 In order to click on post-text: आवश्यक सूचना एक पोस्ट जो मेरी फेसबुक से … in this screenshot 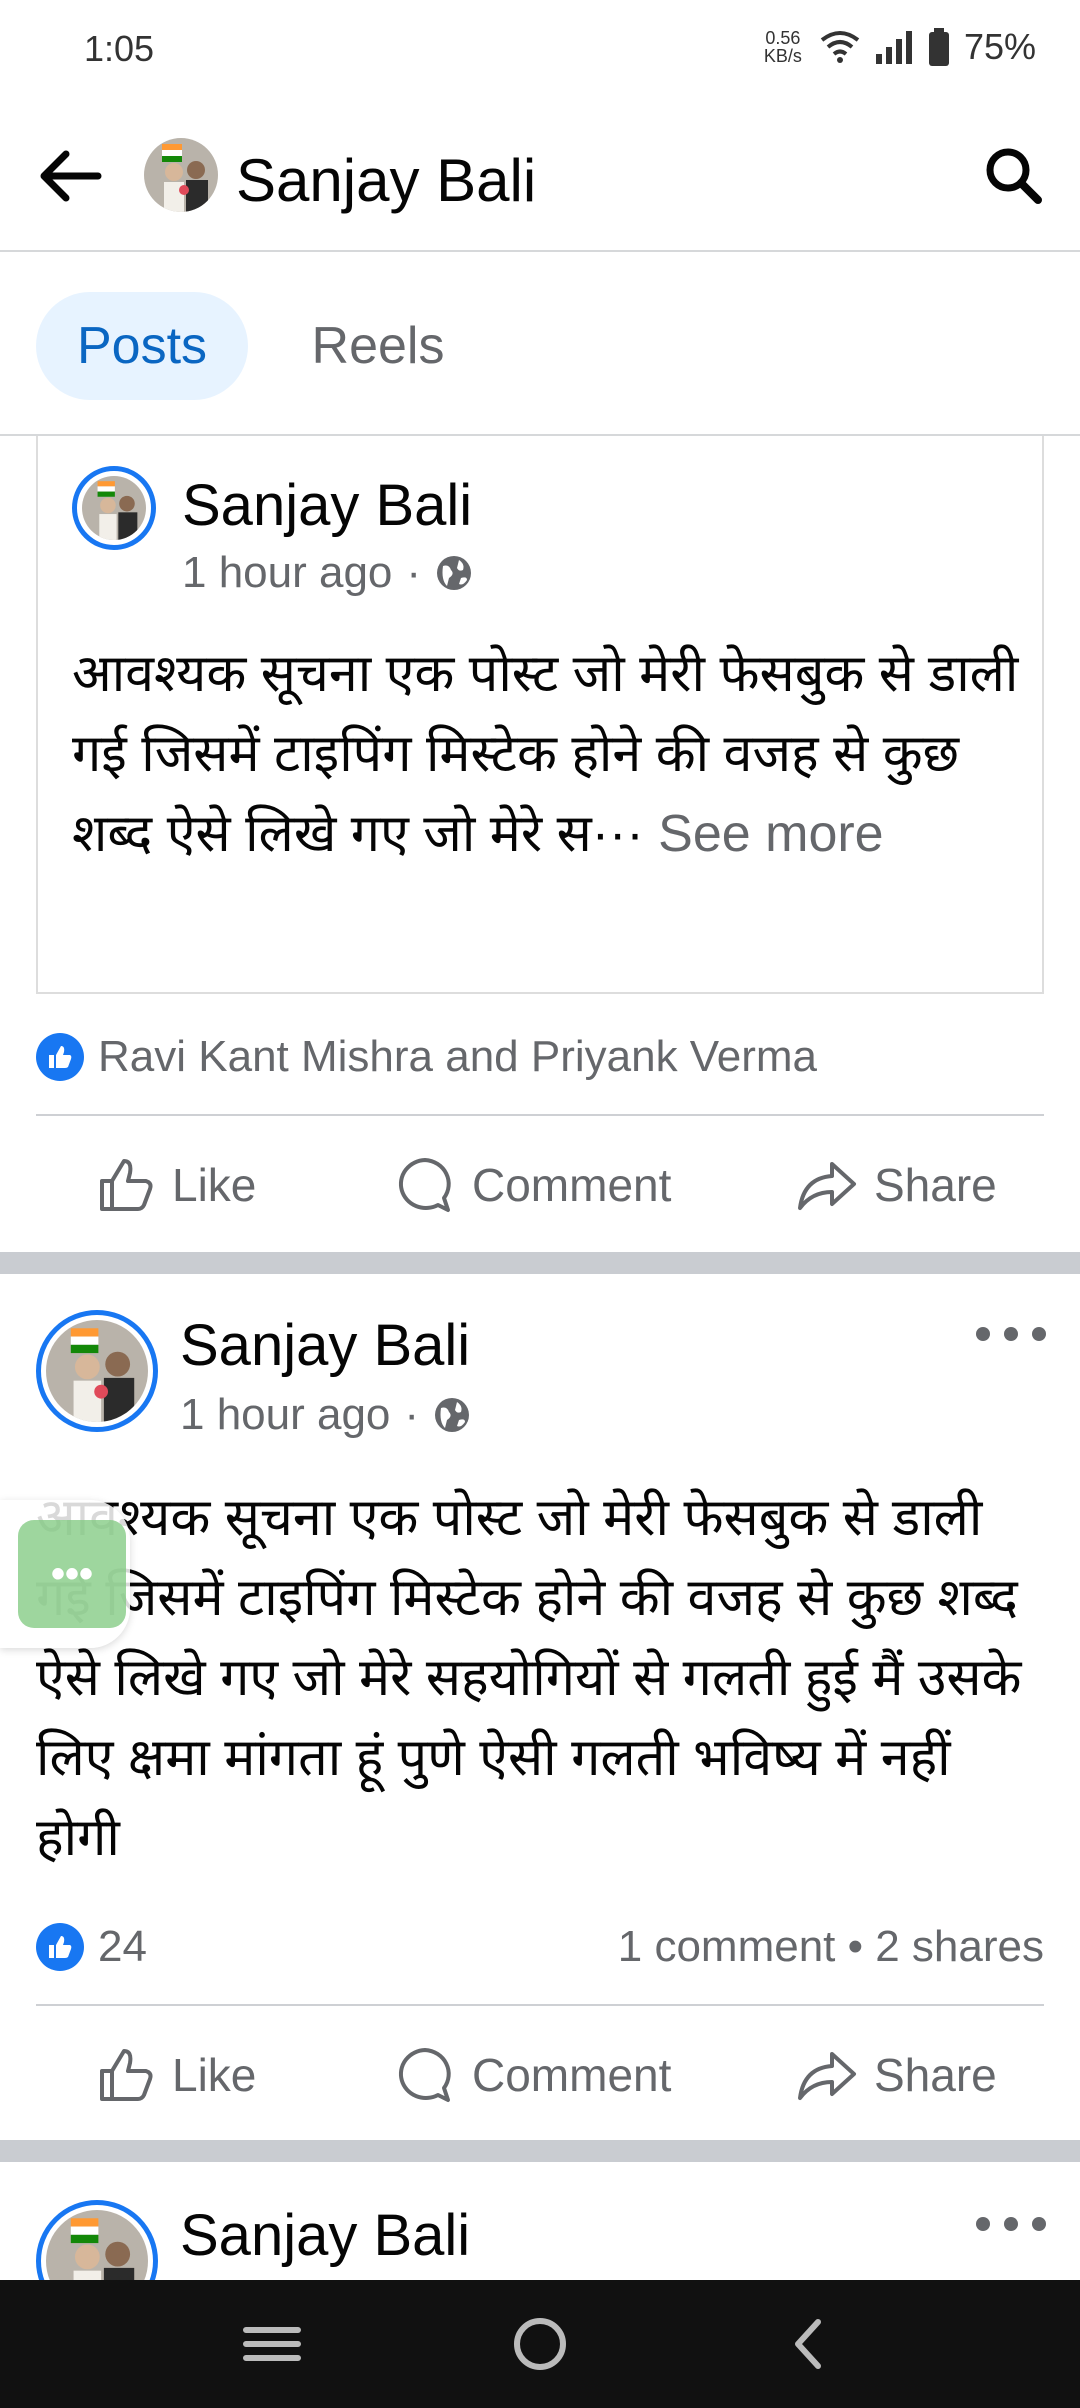, I will do `click(547, 754)`.